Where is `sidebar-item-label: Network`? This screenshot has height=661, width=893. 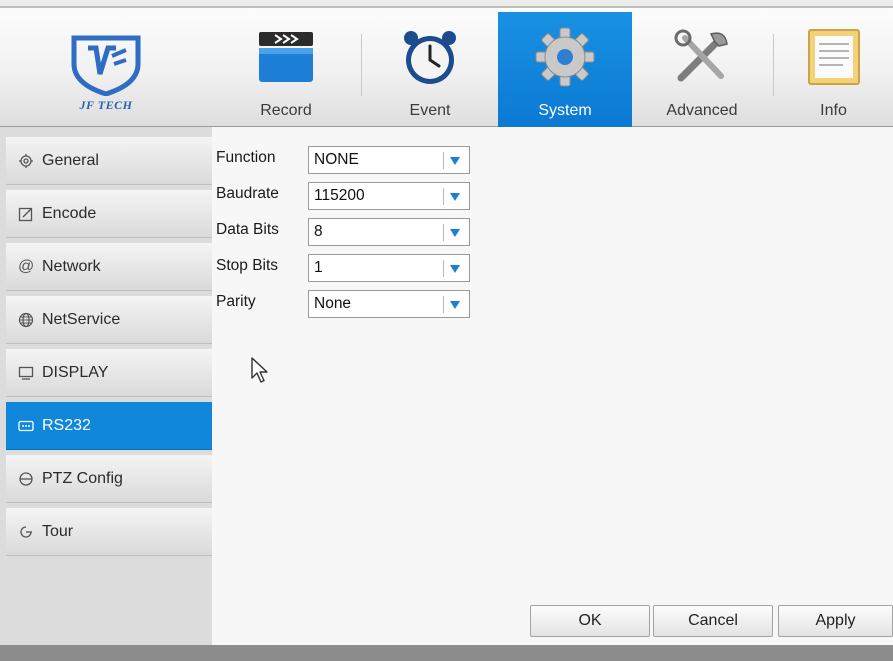 sidebar-item-label: Network is located at coordinates (71, 266).